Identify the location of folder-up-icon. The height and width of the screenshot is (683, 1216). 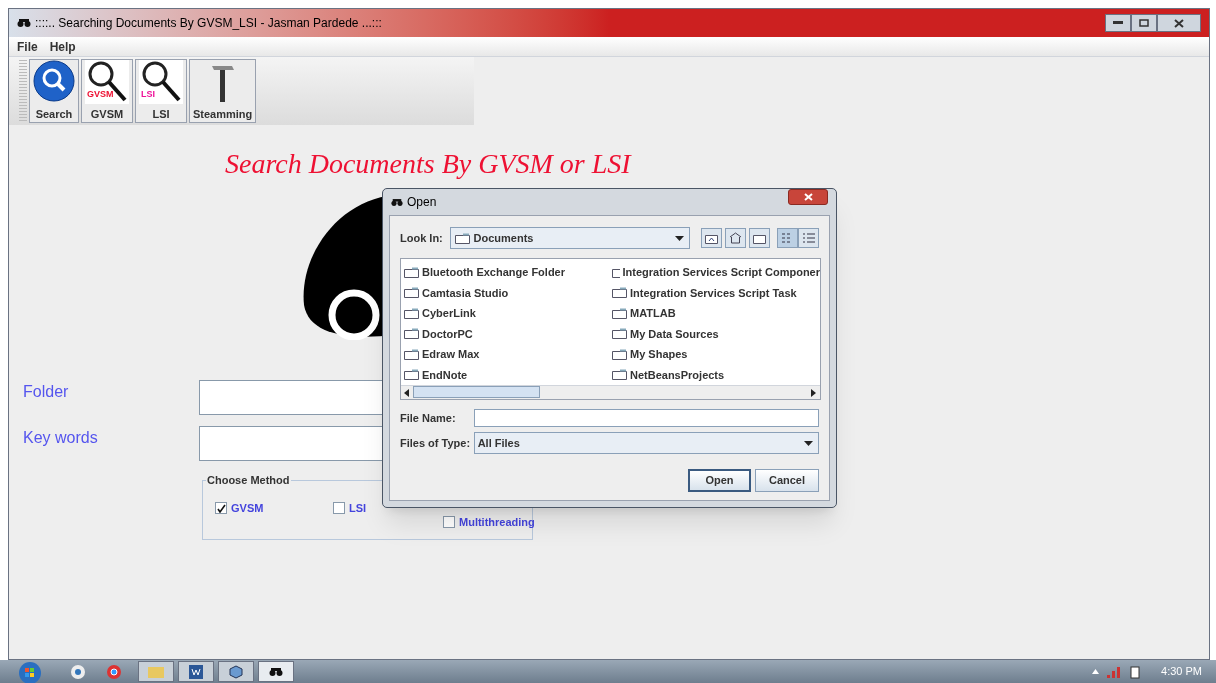
(711, 238).